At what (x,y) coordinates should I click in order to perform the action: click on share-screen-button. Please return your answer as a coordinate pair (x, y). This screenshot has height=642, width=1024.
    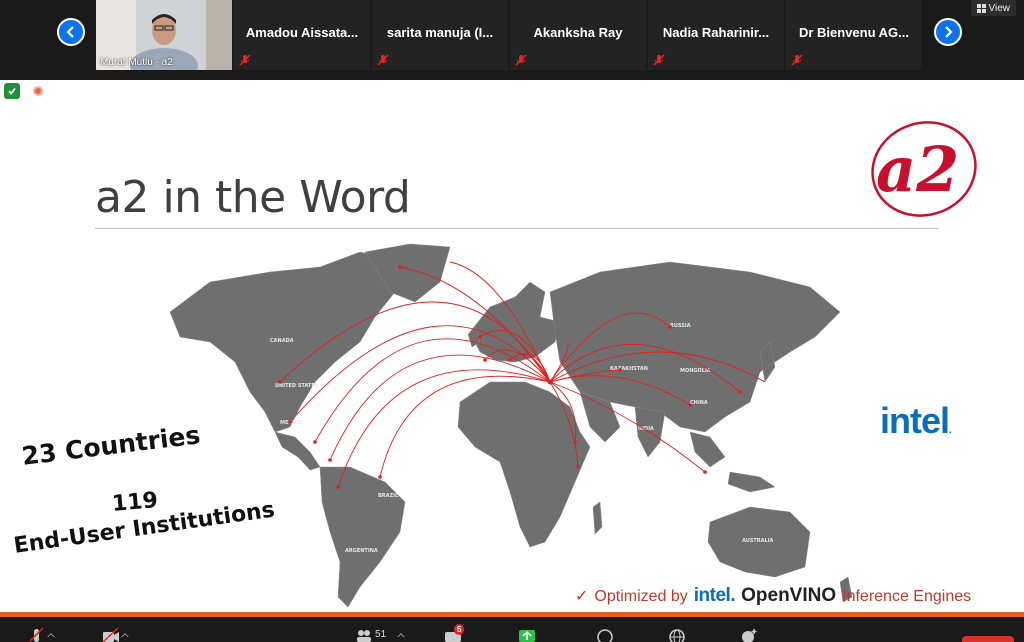
    Looking at the image, I should click on (527, 634).